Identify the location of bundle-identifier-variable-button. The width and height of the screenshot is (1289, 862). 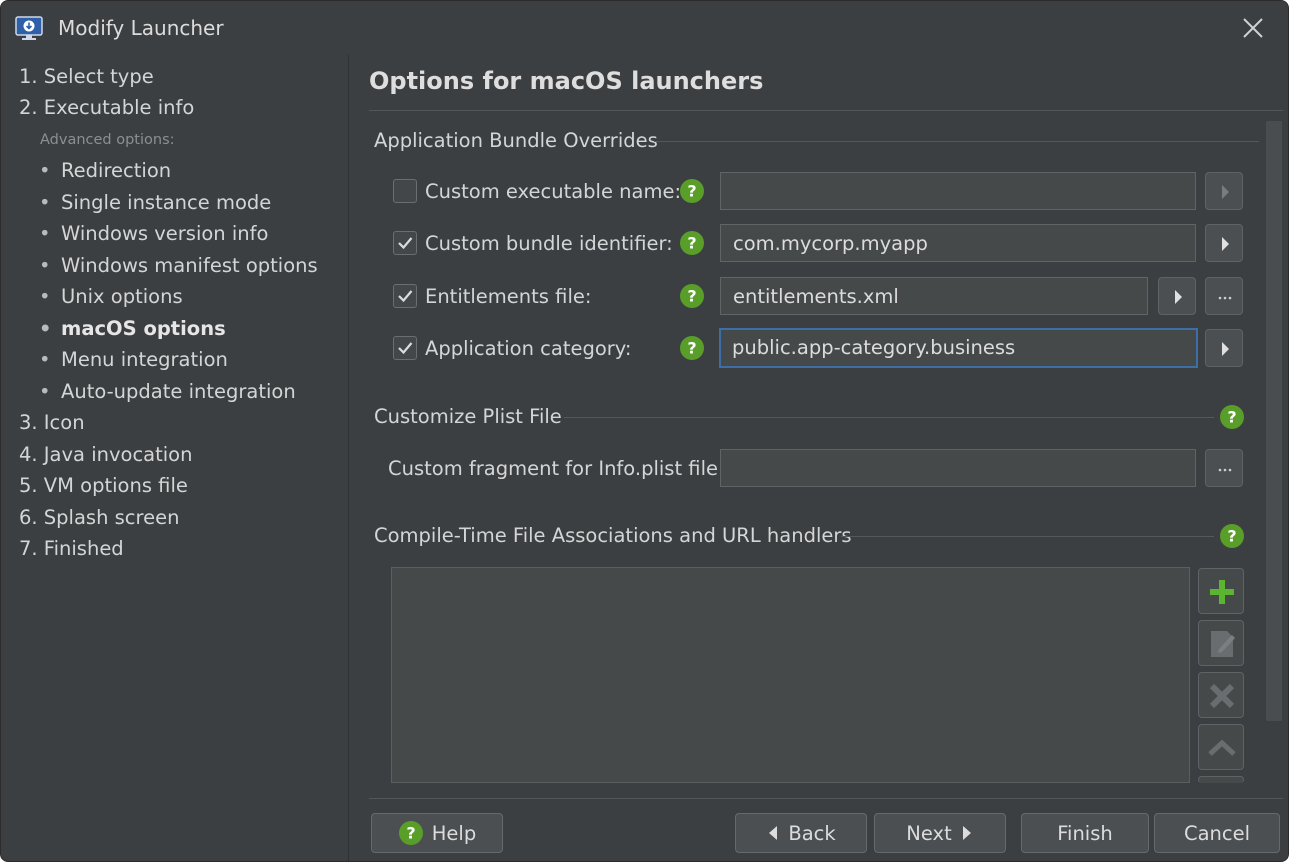
(1224, 243).